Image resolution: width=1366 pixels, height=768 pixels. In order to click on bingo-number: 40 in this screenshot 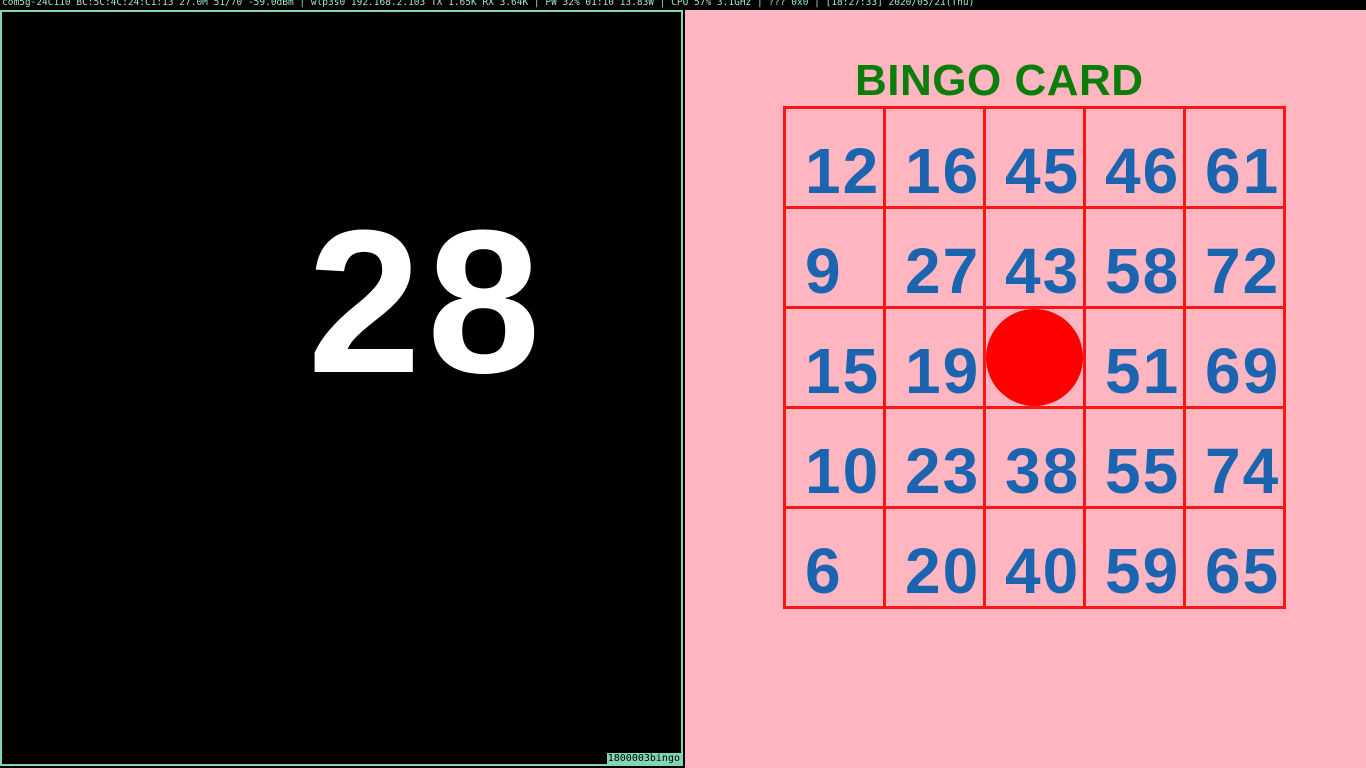, I will do `click(1043, 571)`.